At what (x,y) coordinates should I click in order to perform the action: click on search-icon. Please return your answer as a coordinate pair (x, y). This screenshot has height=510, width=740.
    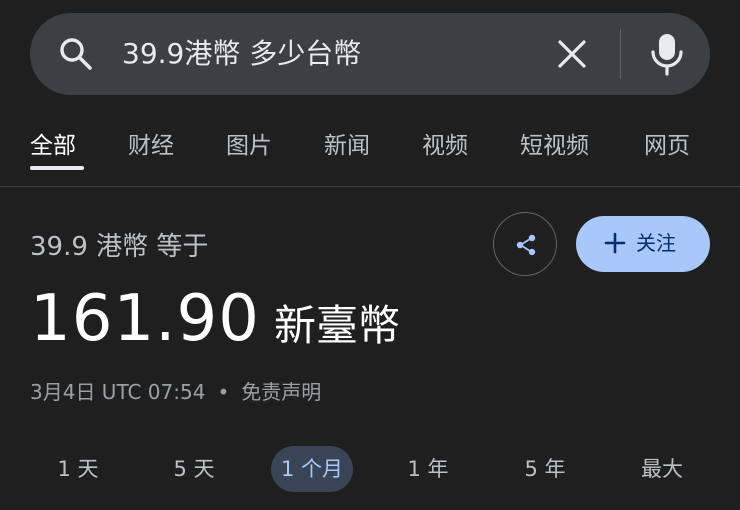
    Looking at the image, I should click on (76, 54).